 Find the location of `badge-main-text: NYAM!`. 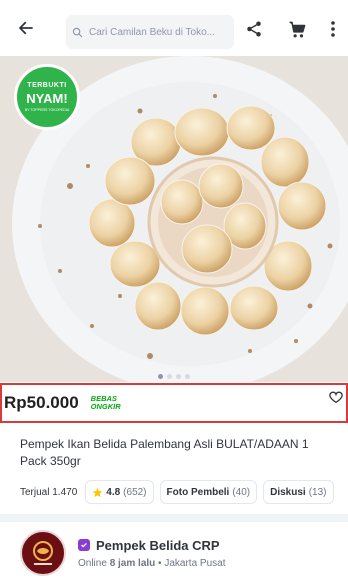

badge-main-text: NYAM! is located at coordinates (47, 98).